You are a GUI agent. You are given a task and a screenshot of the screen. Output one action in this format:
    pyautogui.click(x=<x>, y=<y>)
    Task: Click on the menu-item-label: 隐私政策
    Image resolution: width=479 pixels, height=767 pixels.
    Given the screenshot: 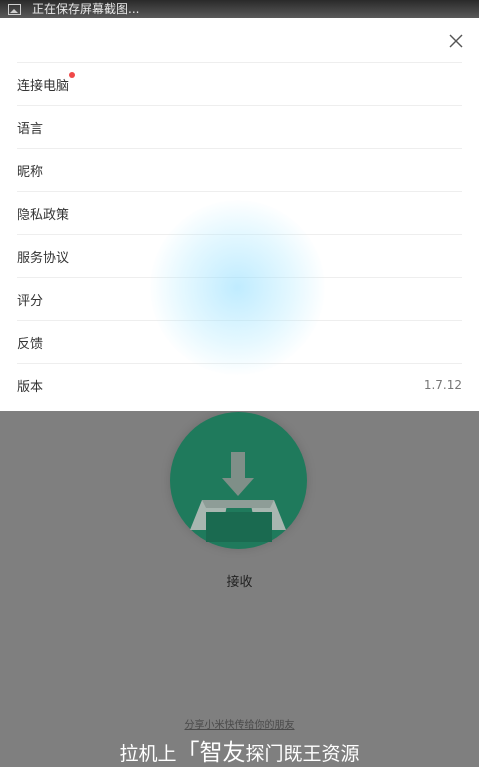 What is the action you would take?
    pyautogui.click(x=43, y=215)
    